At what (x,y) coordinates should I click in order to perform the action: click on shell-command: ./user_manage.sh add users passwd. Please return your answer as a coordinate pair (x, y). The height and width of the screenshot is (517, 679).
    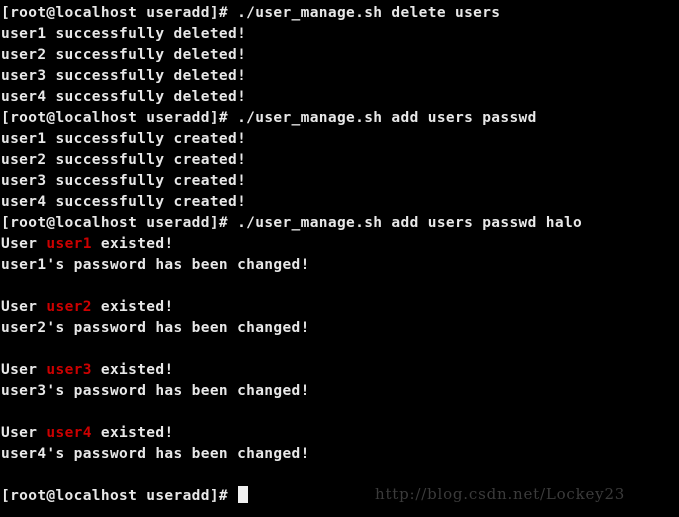
    Looking at the image, I should click on (387, 118).